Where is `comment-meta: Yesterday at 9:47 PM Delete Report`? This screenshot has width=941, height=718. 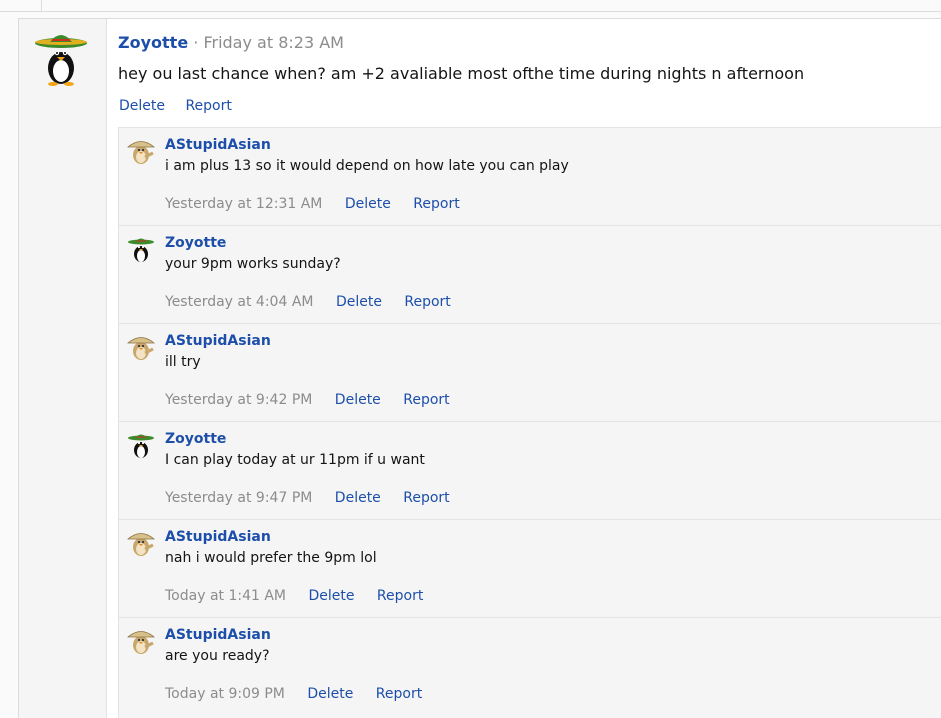
comment-meta: Yesterday at 9:47 PM Delete Report is located at coordinates (316, 498).